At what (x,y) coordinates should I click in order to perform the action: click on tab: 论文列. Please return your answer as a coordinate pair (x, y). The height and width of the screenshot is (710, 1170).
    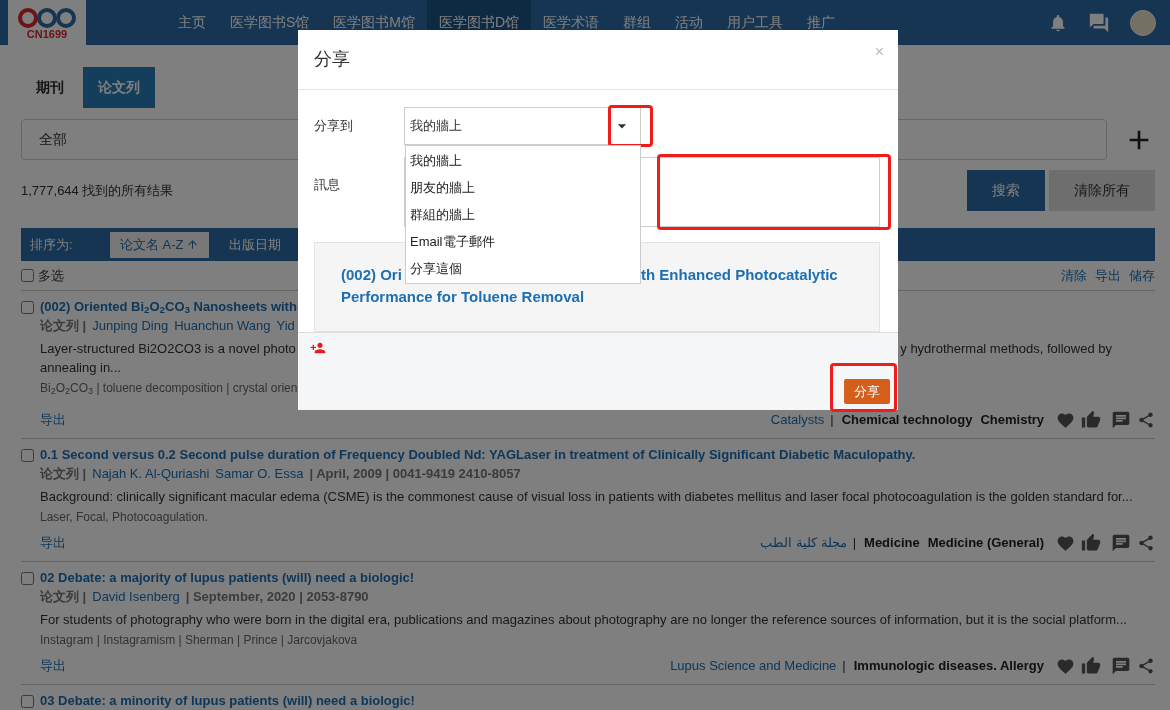
    Looking at the image, I should click on (119, 87).